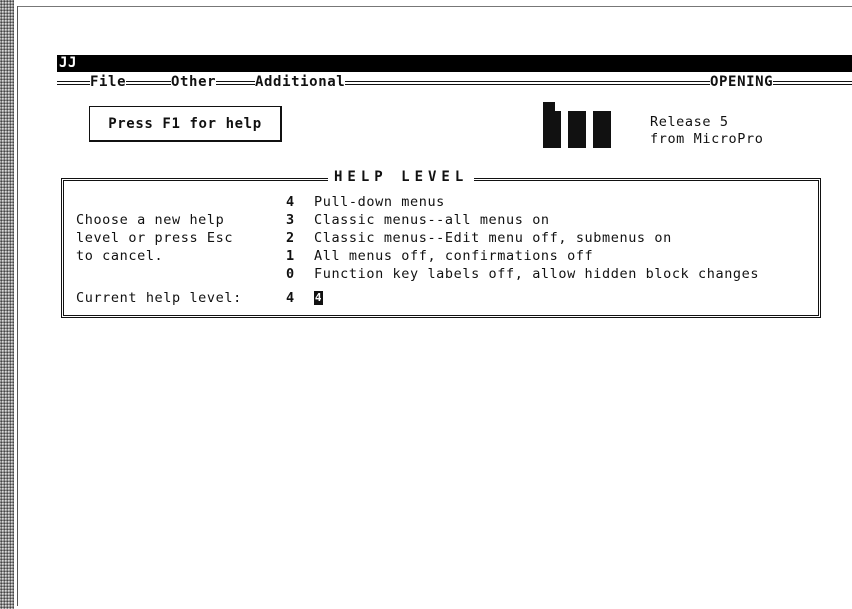  What do you see at coordinates (742, 82) in the screenshot?
I see `menu-status-opening: OPENING` at bounding box center [742, 82].